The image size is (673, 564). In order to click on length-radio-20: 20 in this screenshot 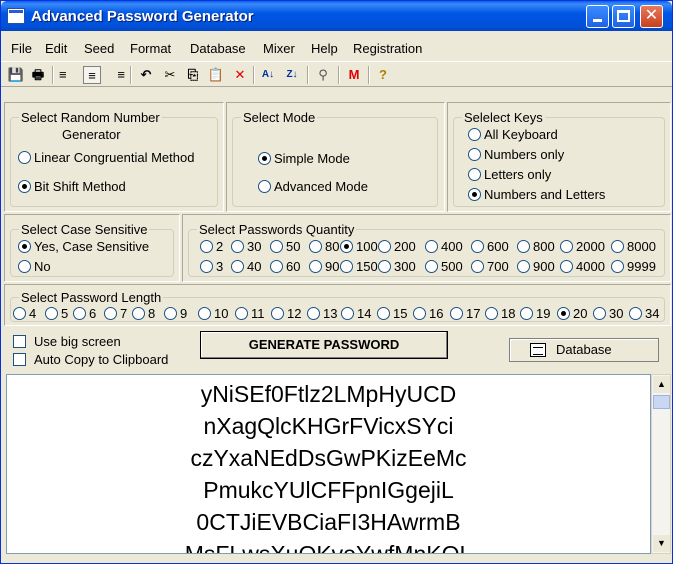, I will do `click(572, 313)`.